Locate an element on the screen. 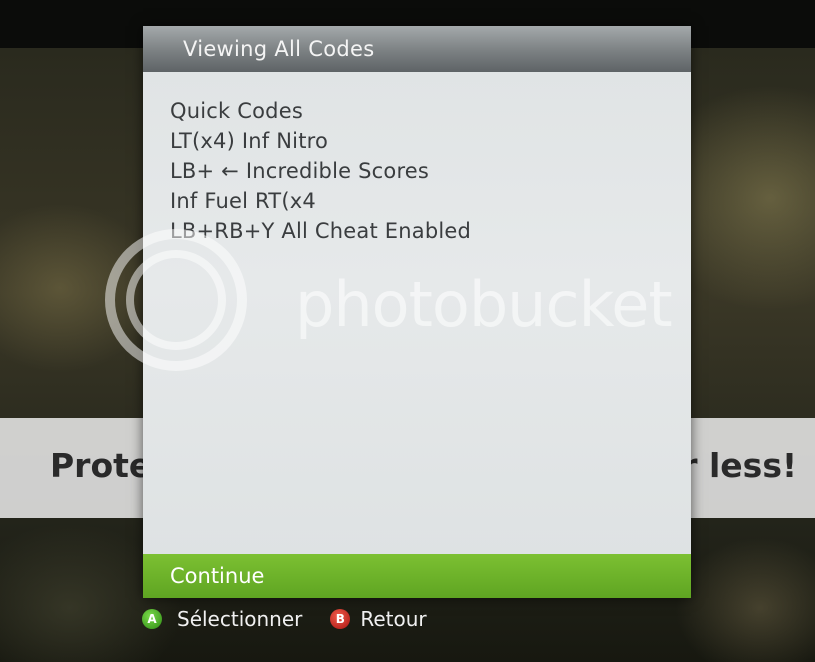  button-hints: A Sélectionner B Retour is located at coordinates (284, 619).